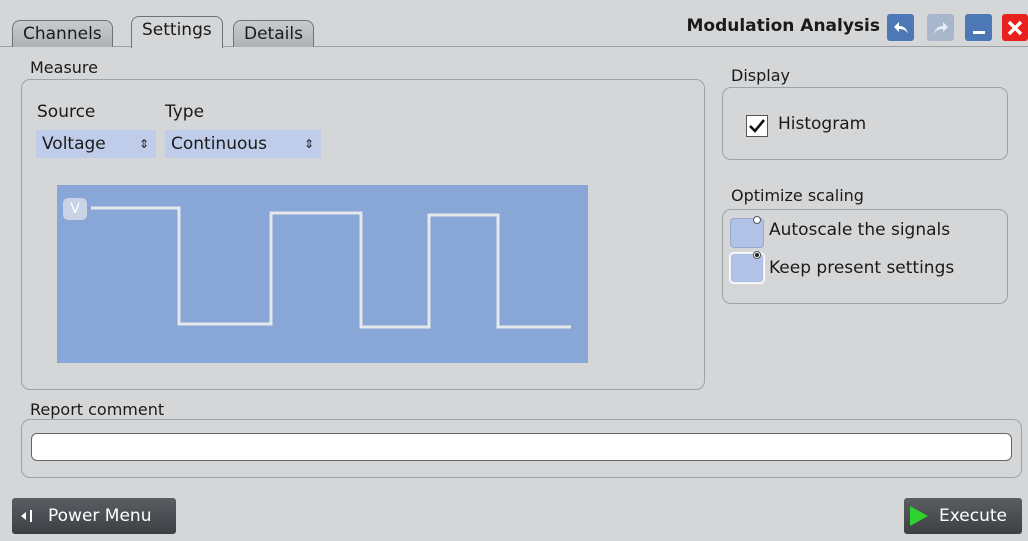 This screenshot has height=541, width=1028. What do you see at coordinates (747, 232) in the screenshot?
I see `autoscale-radio` at bounding box center [747, 232].